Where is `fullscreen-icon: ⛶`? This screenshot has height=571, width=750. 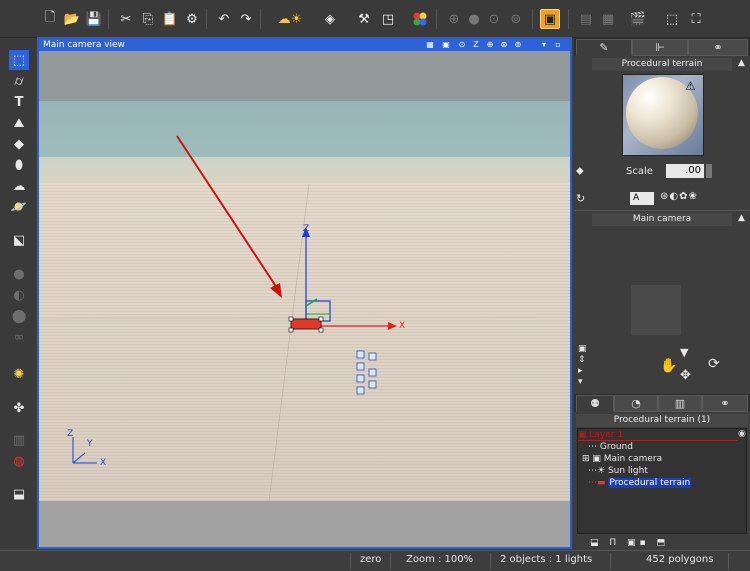
fullscreen-icon: ⛶ is located at coordinates (696, 19).